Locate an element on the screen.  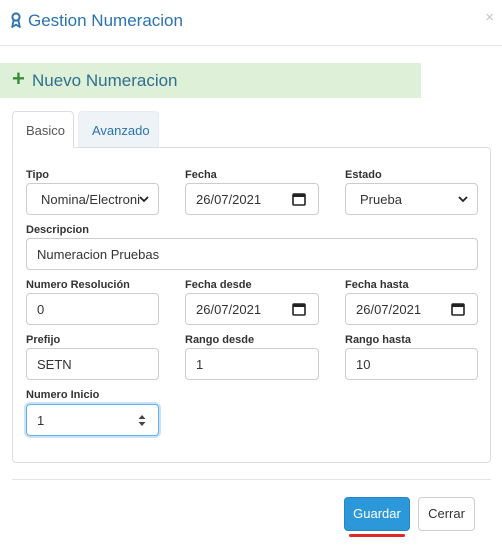
plus-icon: + is located at coordinates (18, 78).